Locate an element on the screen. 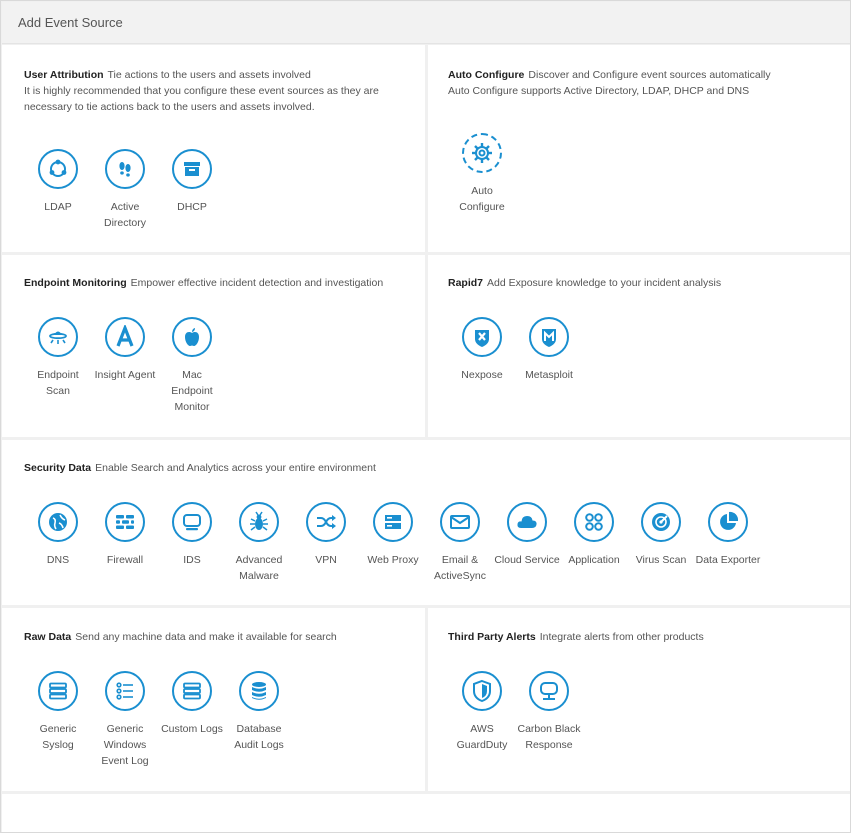 The image size is (851, 833). tile-mac-endpoint-monitor: Mac Endpoint Monitor is located at coordinates (192, 366).